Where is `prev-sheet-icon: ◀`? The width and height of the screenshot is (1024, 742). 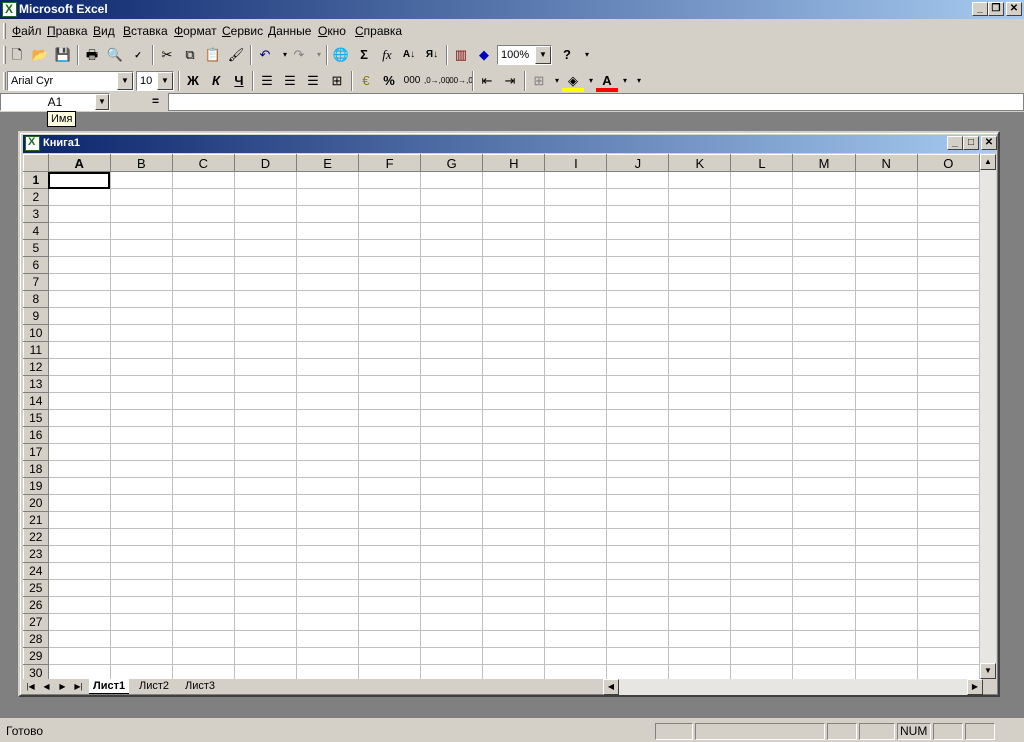
prev-sheet-icon: ◀ is located at coordinates (46, 686).